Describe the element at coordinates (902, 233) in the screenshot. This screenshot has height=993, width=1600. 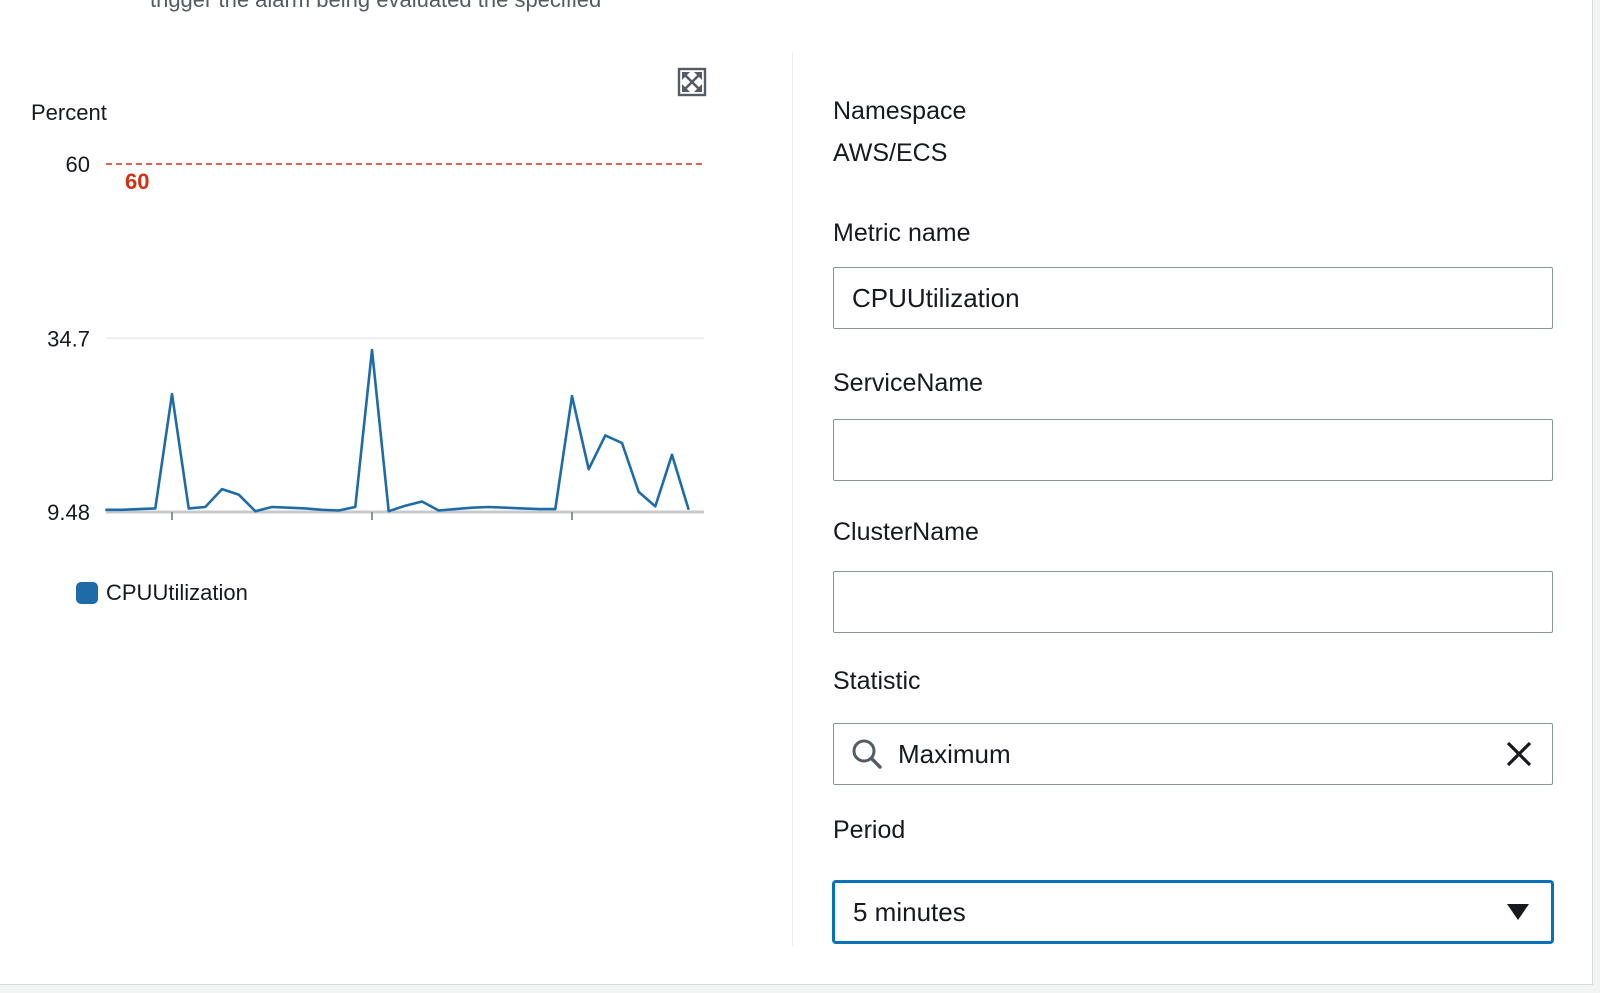
I see `metric-name-label: Metric name` at that location.